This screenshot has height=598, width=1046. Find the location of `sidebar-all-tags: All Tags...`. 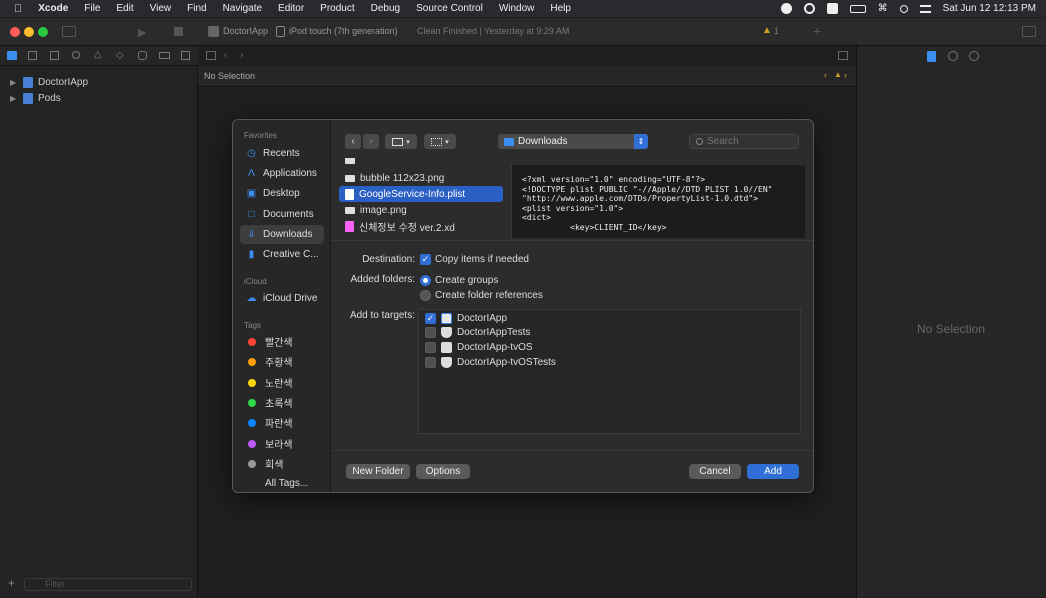

sidebar-all-tags: All Tags... is located at coordinates (282, 483).